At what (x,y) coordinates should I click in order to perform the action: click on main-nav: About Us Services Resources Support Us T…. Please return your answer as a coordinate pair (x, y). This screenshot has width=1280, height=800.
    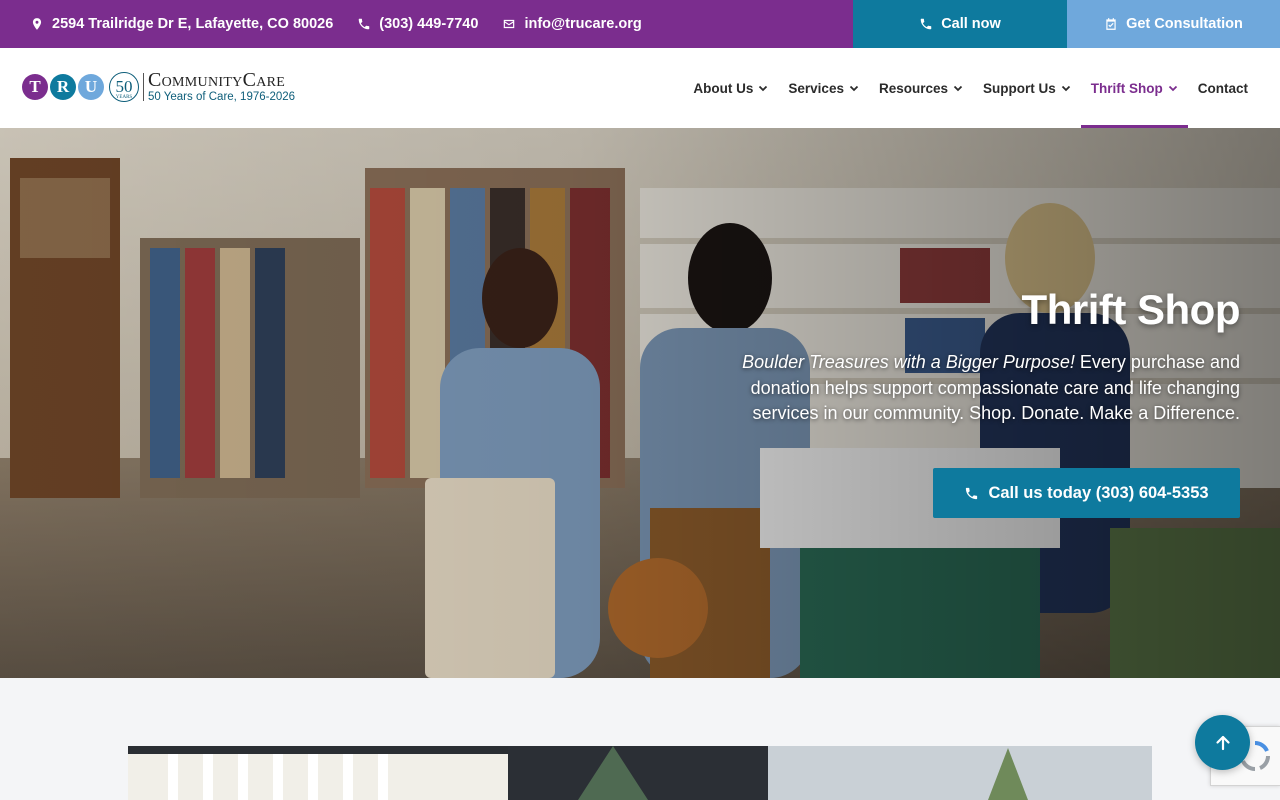
    Looking at the image, I should click on (970, 88).